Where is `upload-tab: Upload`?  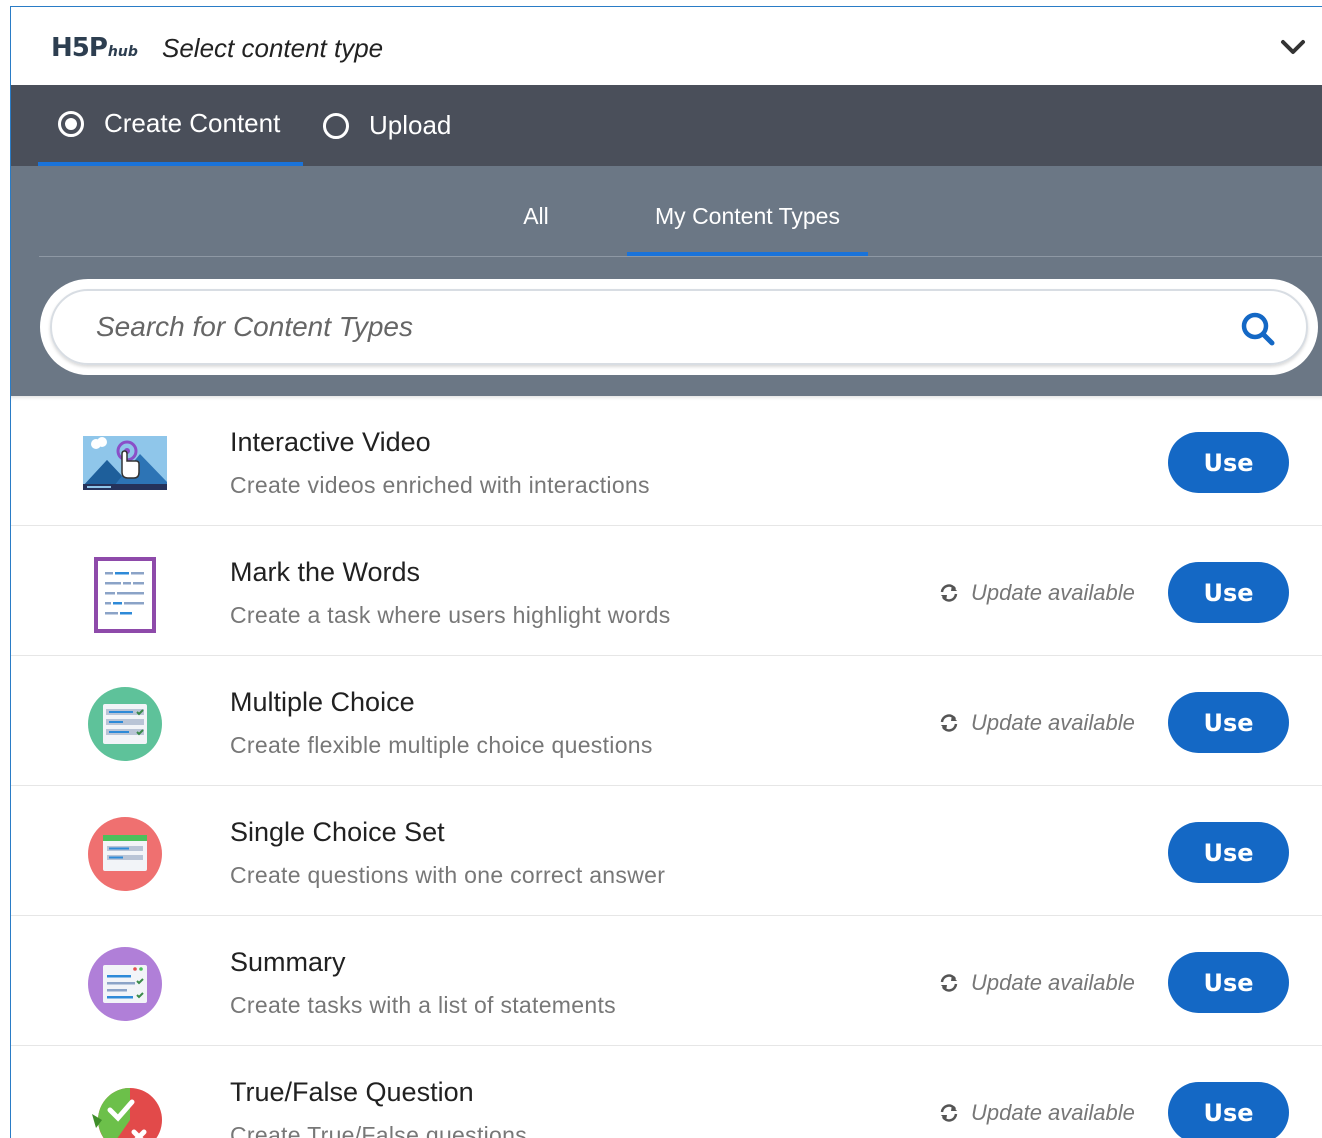
upload-tab: Upload is located at coordinates (423, 125).